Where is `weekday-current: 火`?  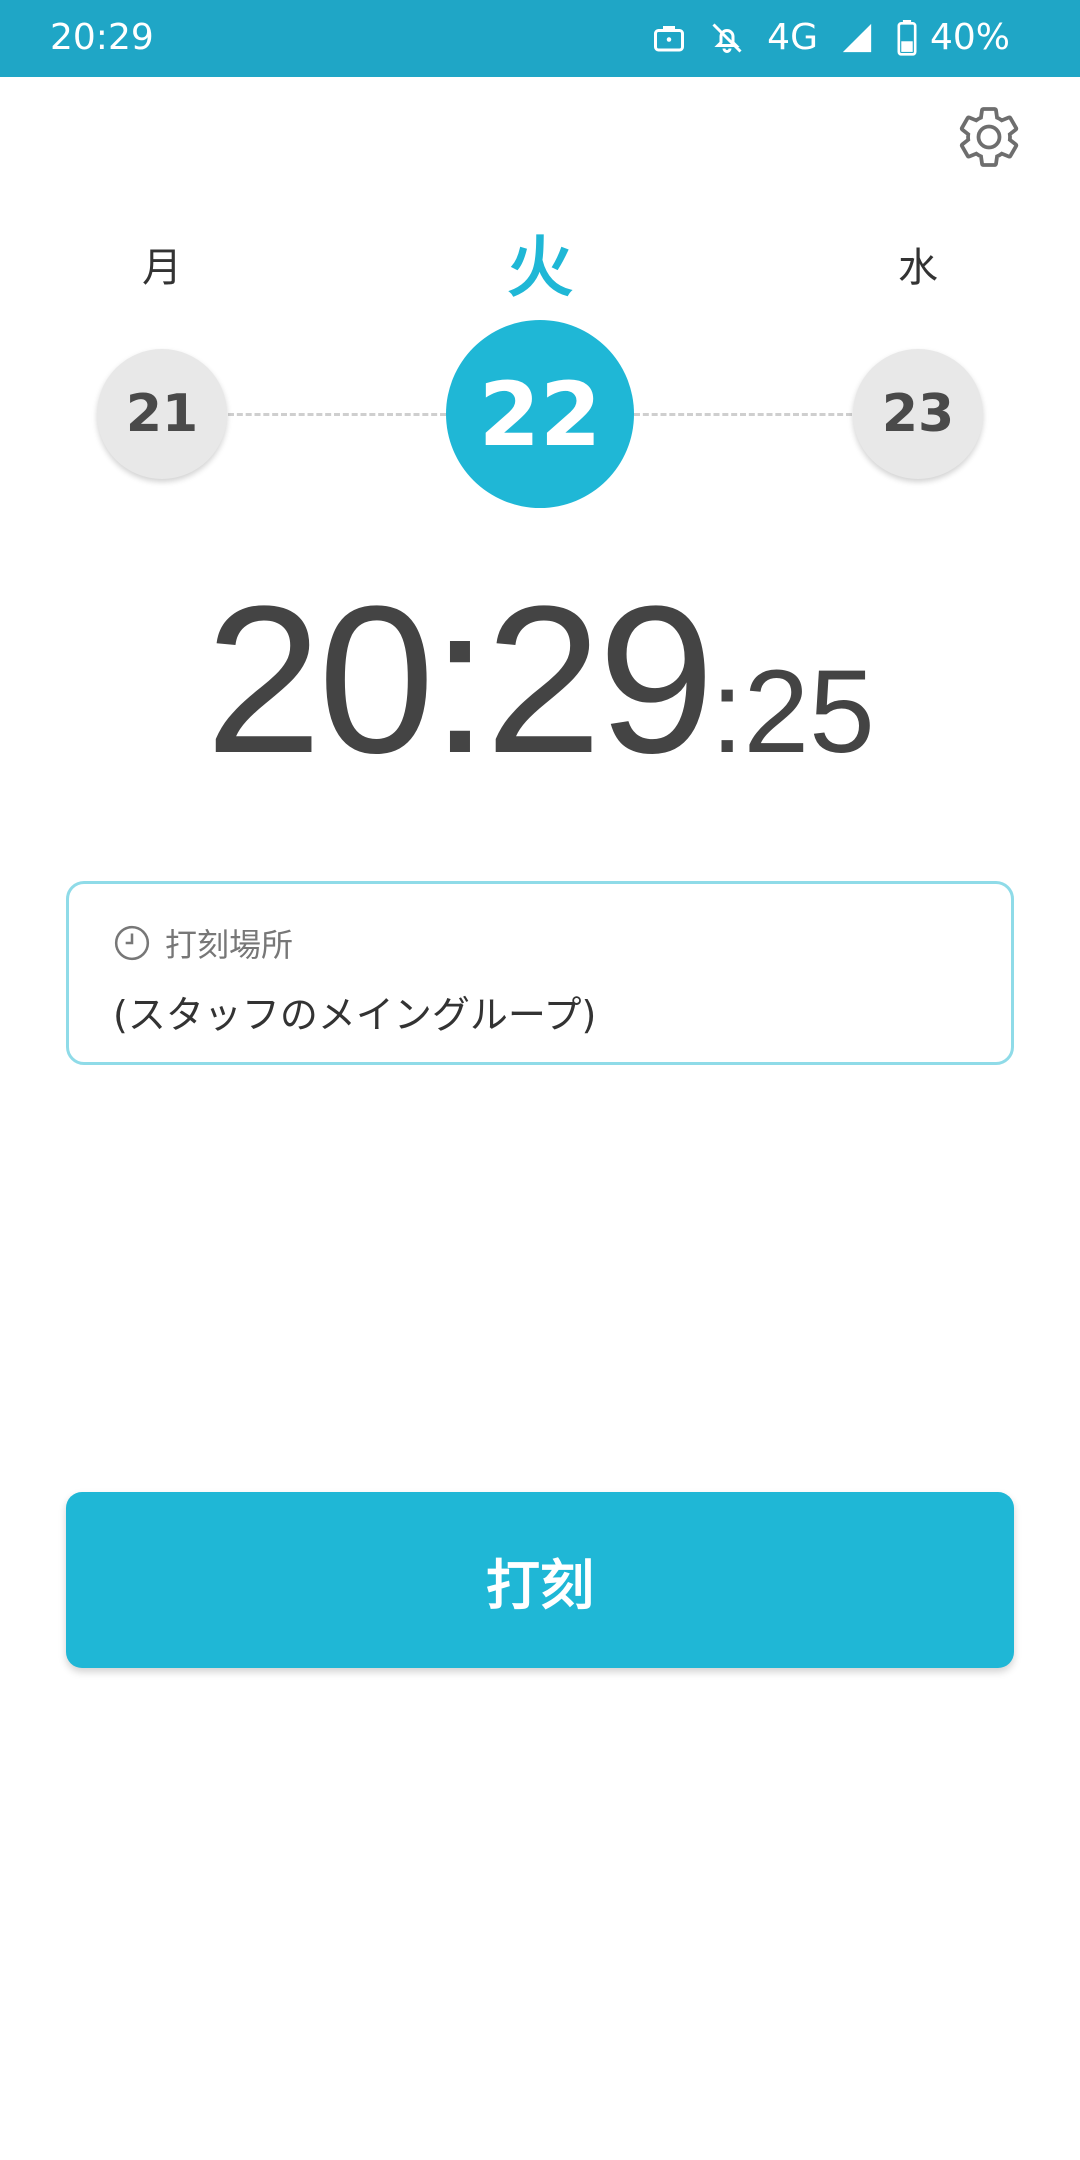 weekday-current: 火 is located at coordinates (540, 267).